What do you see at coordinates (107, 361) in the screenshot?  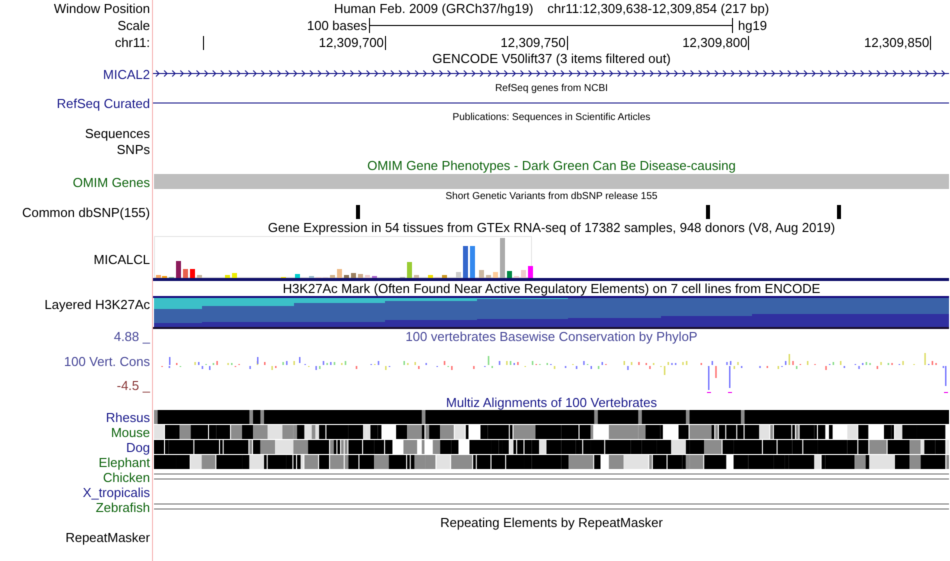 I see `track-label: 100 Vert. Cons` at bounding box center [107, 361].